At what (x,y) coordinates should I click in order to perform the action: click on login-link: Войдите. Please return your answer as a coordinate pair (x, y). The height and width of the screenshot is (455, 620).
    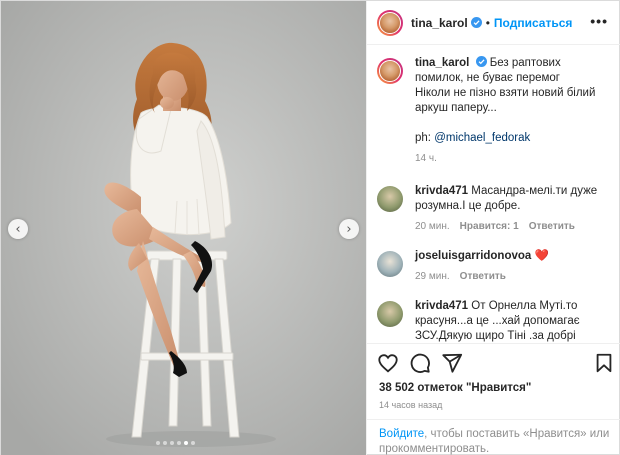
    Looking at the image, I should click on (401, 434).